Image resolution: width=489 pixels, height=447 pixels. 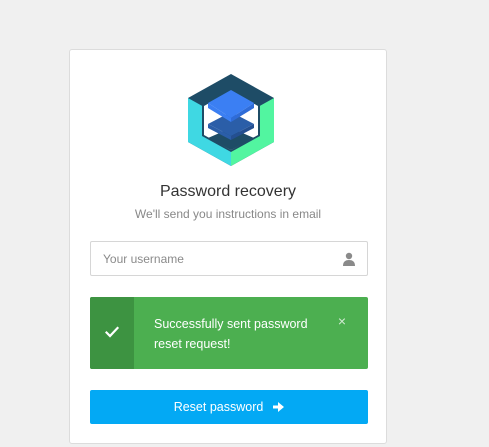 I want to click on page-title: Password recovery, so click(x=228, y=191).